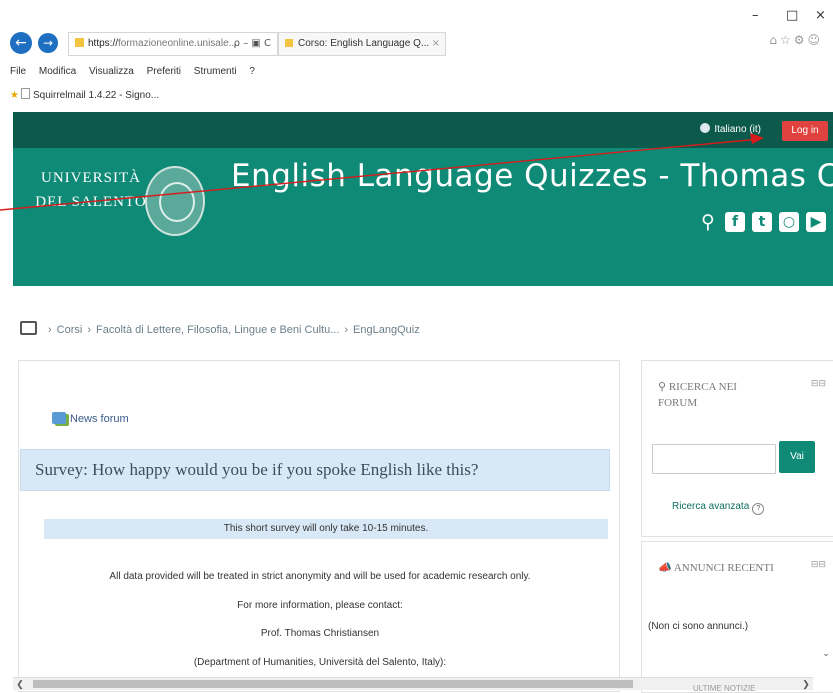 Image resolution: width=833 pixels, height=693 pixels. What do you see at coordinates (215, 71) in the screenshot?
I see `menu-strumenti: Strumenti` at bounding box center [215, 71].